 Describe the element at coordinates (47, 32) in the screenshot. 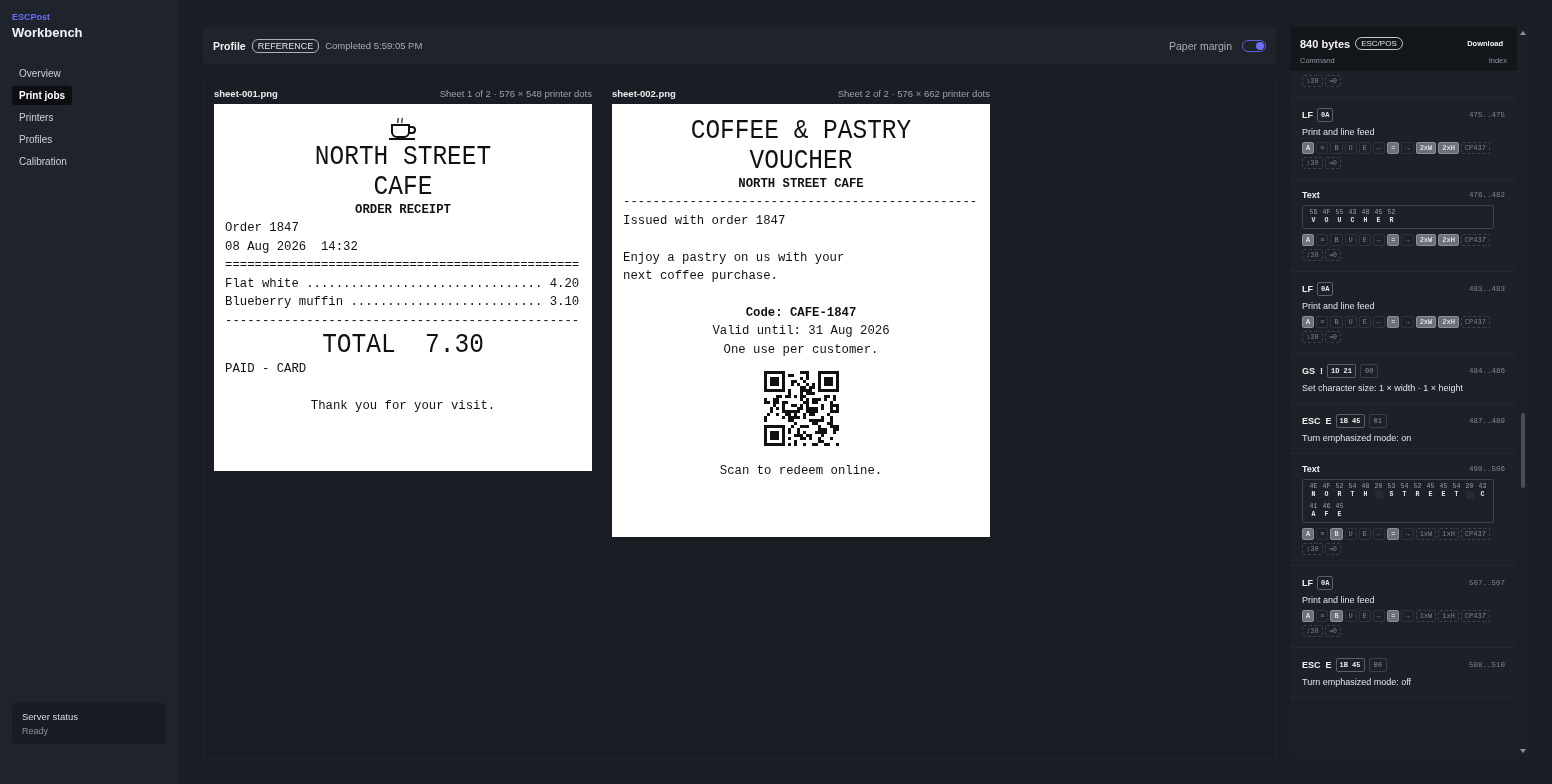

I see `app-title: Workbench` at that location.